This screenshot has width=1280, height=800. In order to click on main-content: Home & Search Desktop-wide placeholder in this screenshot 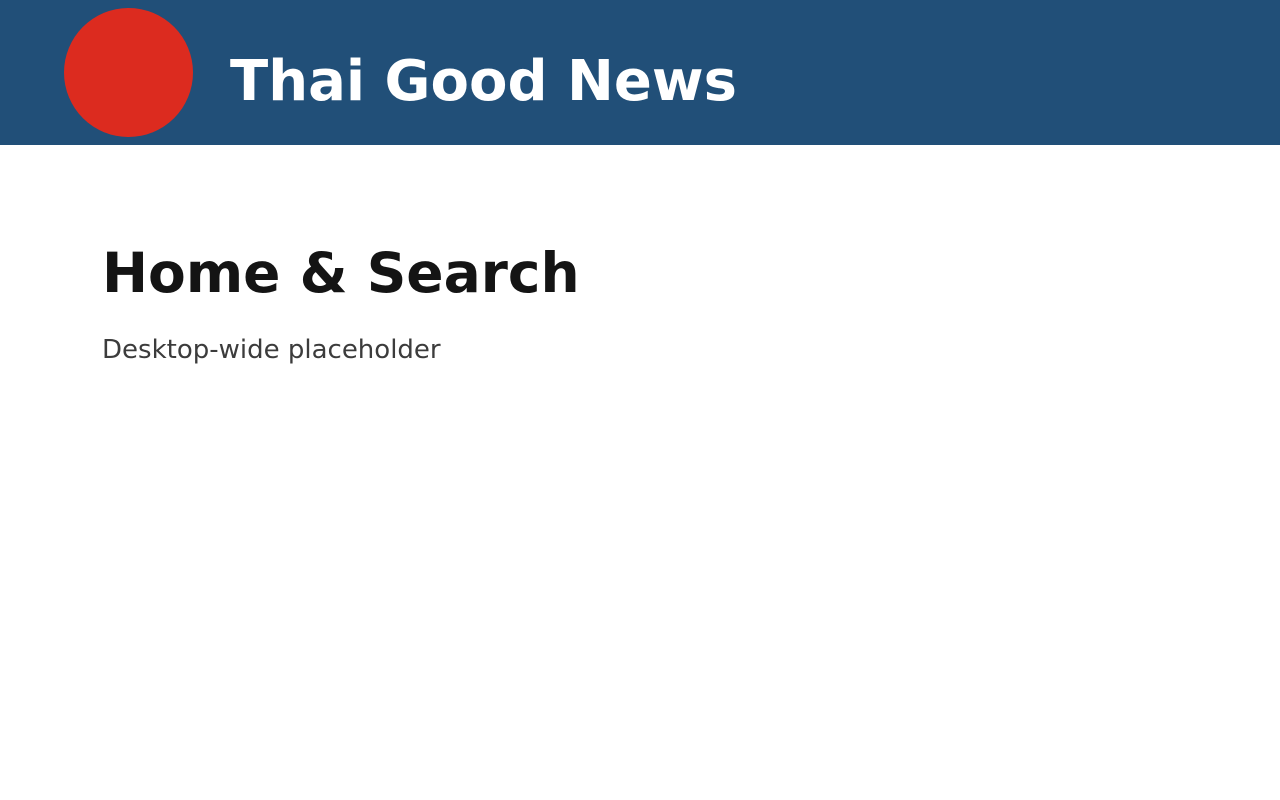, I will do `click(652, 303)`.